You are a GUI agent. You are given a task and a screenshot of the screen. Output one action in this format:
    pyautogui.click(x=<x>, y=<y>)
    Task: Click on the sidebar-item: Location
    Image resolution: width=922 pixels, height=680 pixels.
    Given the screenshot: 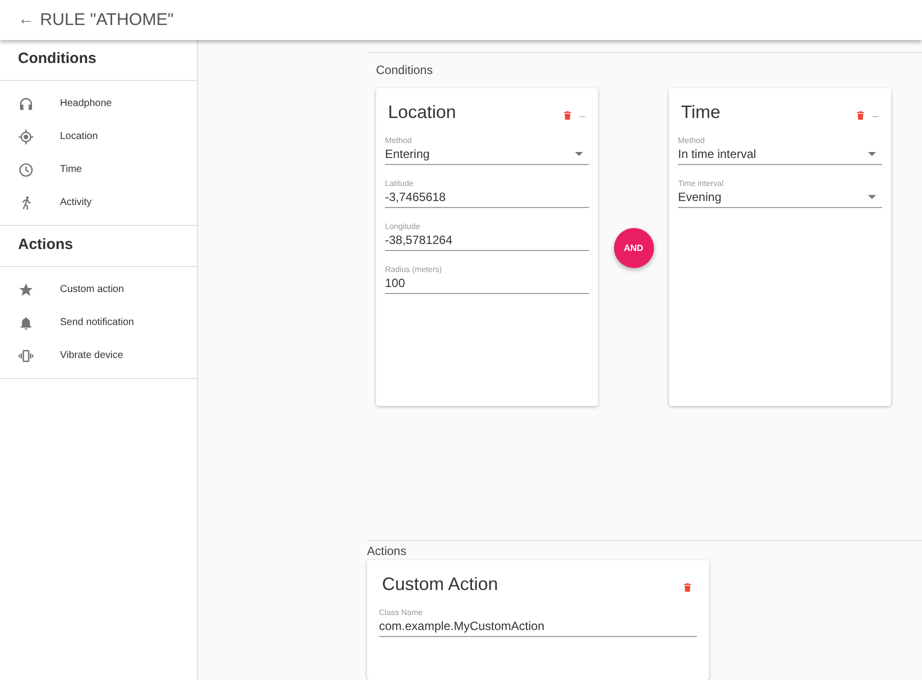 What is the action you would take?
    pyautogui.click(x=79, y=136)
    